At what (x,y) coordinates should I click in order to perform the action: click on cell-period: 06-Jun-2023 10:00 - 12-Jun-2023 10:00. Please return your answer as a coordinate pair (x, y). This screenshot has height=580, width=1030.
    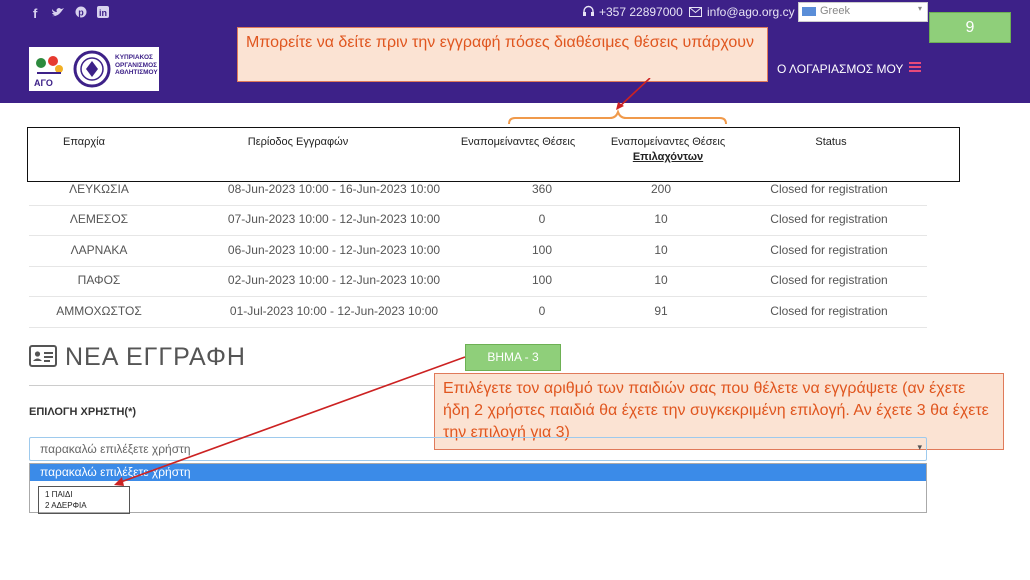
    Looking at the image, I should click on (334, 250).